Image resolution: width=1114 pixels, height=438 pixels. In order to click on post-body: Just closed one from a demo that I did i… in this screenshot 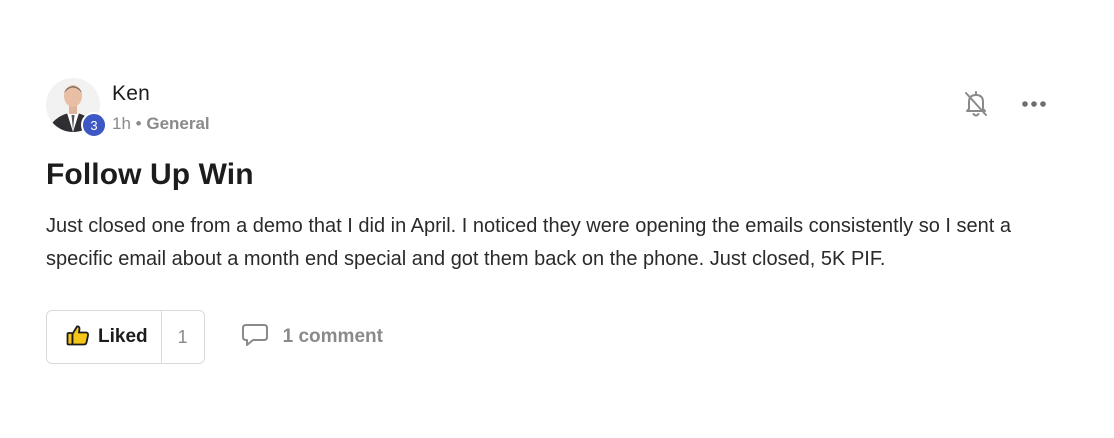, I will do `click(528, 242)`.